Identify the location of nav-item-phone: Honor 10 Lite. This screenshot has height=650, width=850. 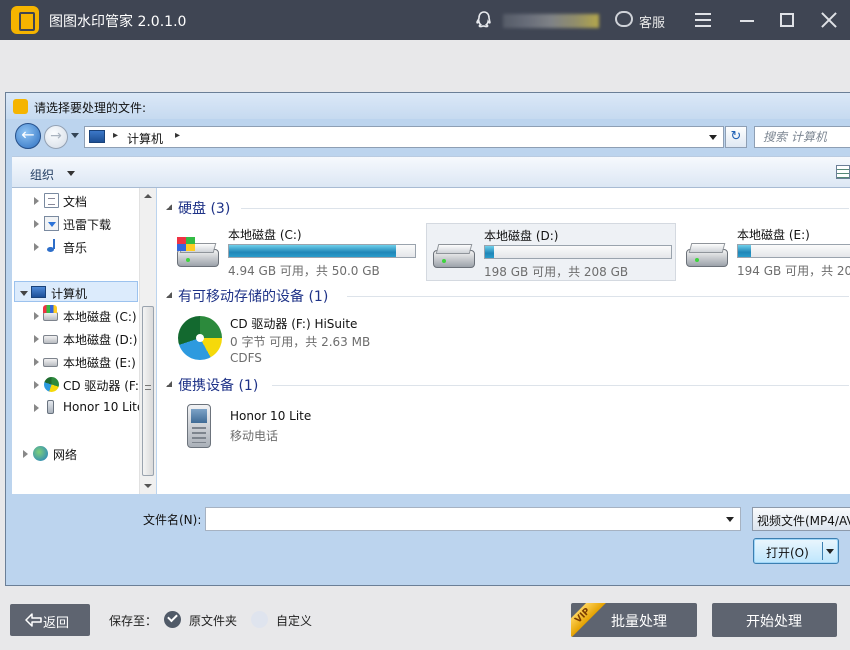
(75, 407).